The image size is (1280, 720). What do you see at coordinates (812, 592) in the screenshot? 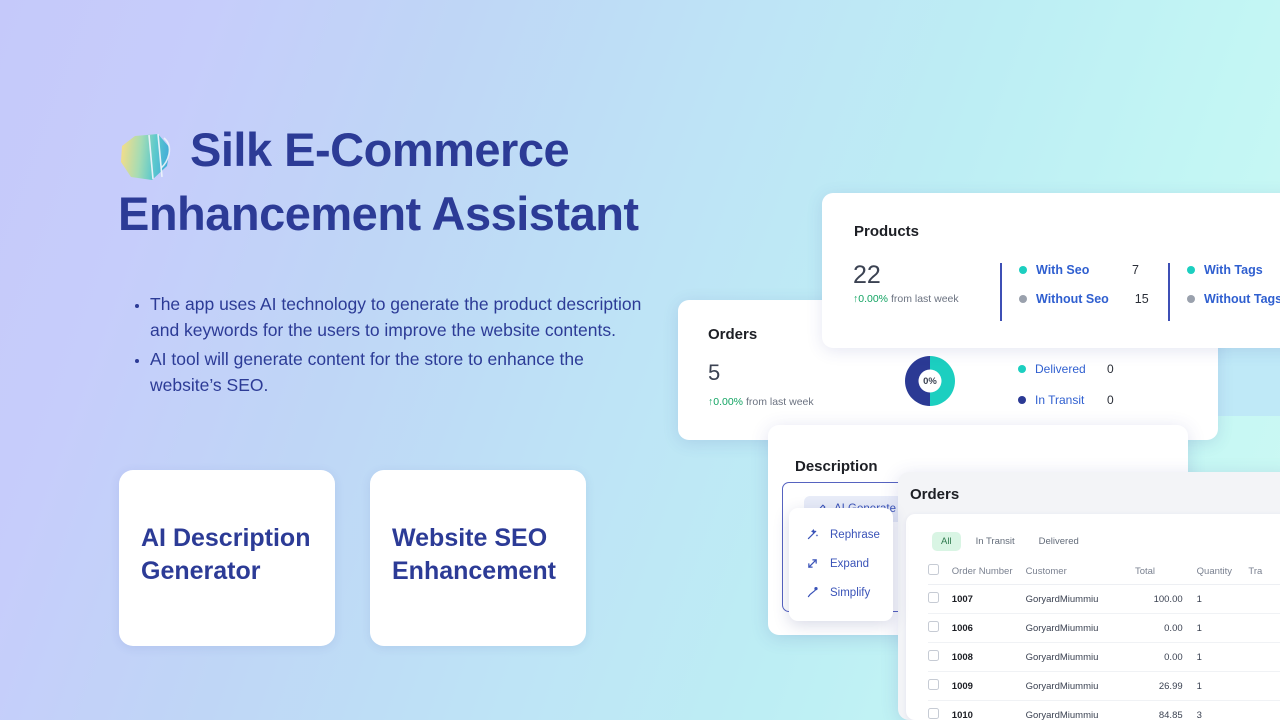
I see `wand-sparkle-icon` at bounding box center [812, 592].